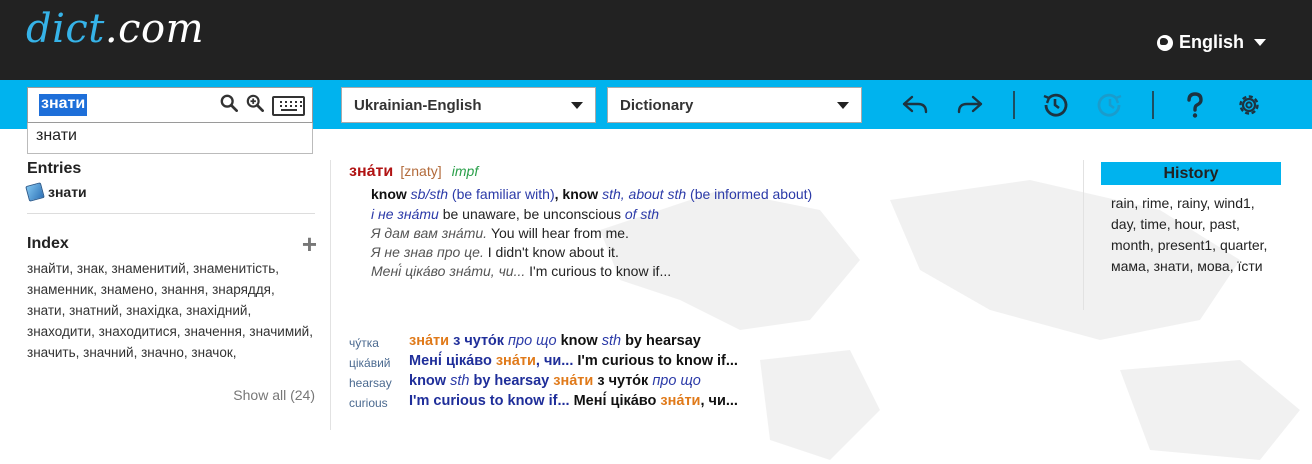 Image resolution: width=1312 pixels, height=464 pixels. What do you see at coordinates (63, 105) in the screenshot?
I see `search-input: знати` at bounding box center [63, 105].